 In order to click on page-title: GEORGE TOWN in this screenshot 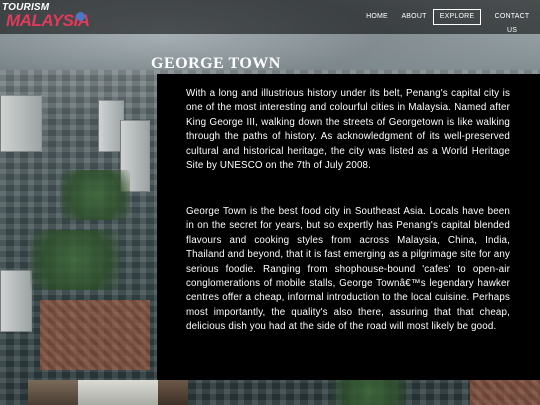, I will do `click(216, 63)`.